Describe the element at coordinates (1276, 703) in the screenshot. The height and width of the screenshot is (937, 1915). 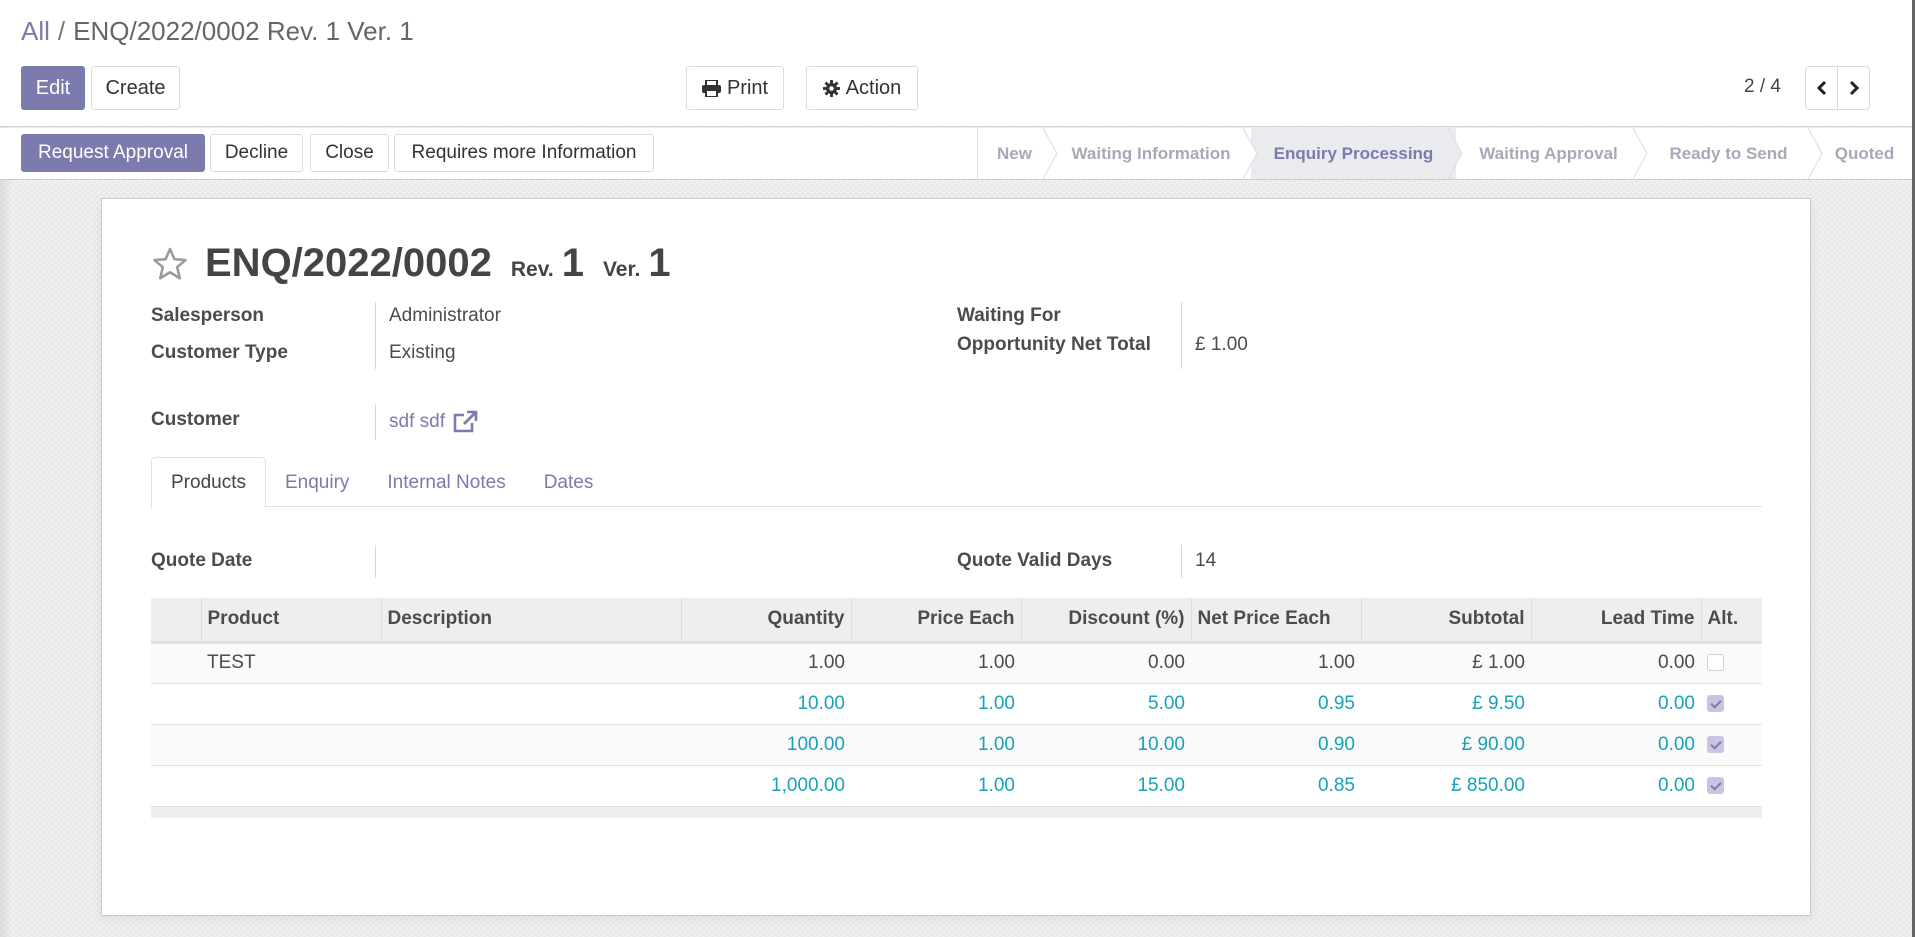
I see `cell-net-price-each: 0.95` at that location.